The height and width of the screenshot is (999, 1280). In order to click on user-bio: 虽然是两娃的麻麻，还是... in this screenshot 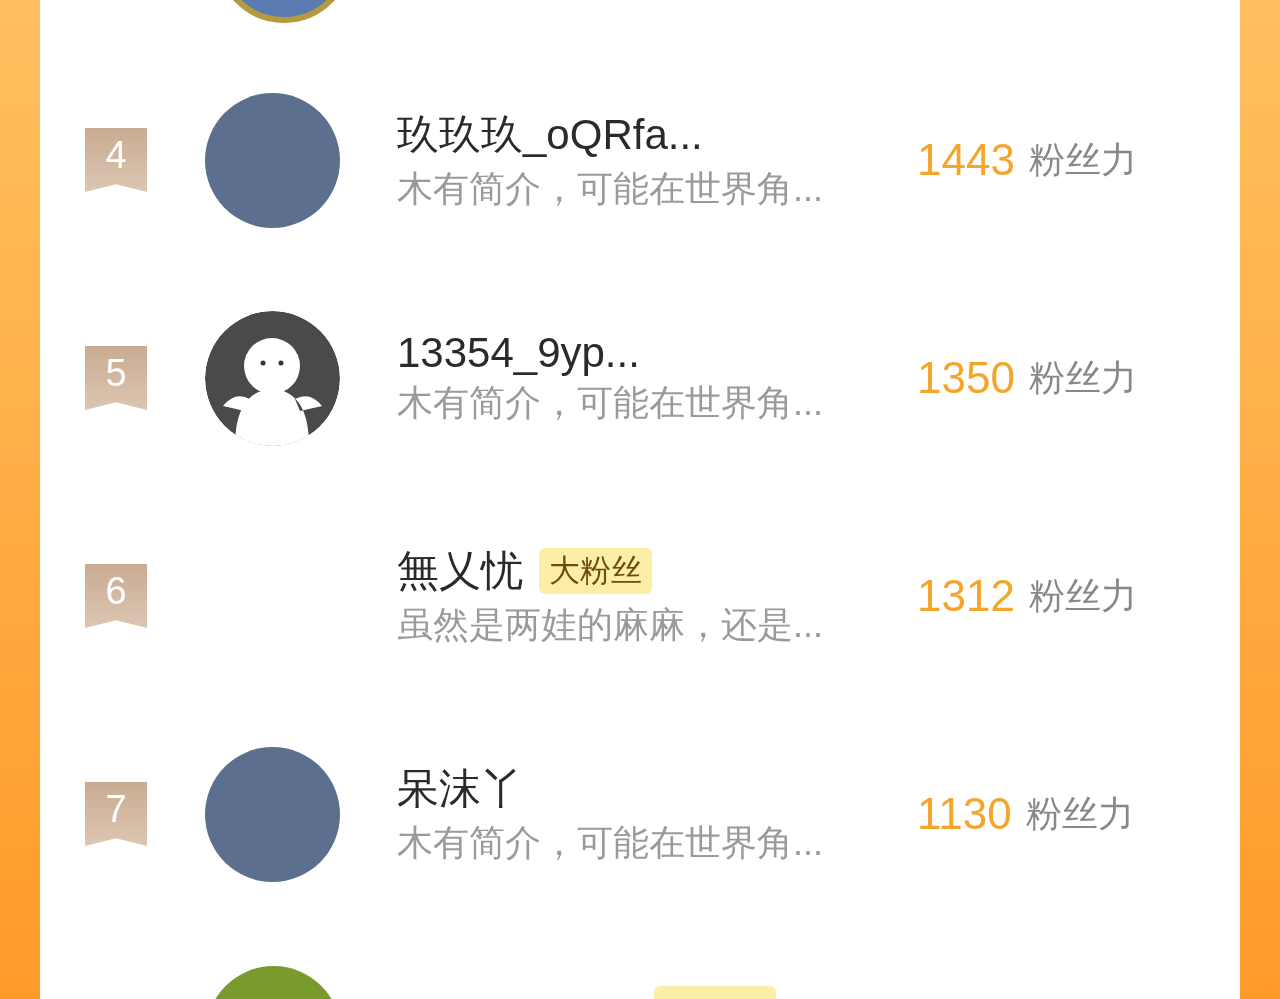, I will do `click(610, 624)`.